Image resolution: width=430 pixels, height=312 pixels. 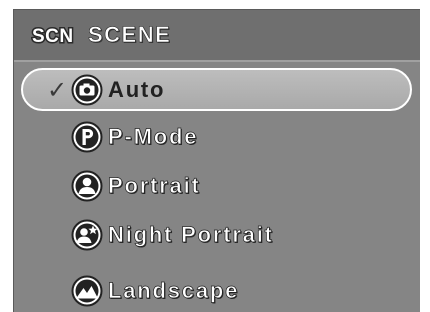 I want to click on selected-check-icon: ✓, so click(x=57, y=90).